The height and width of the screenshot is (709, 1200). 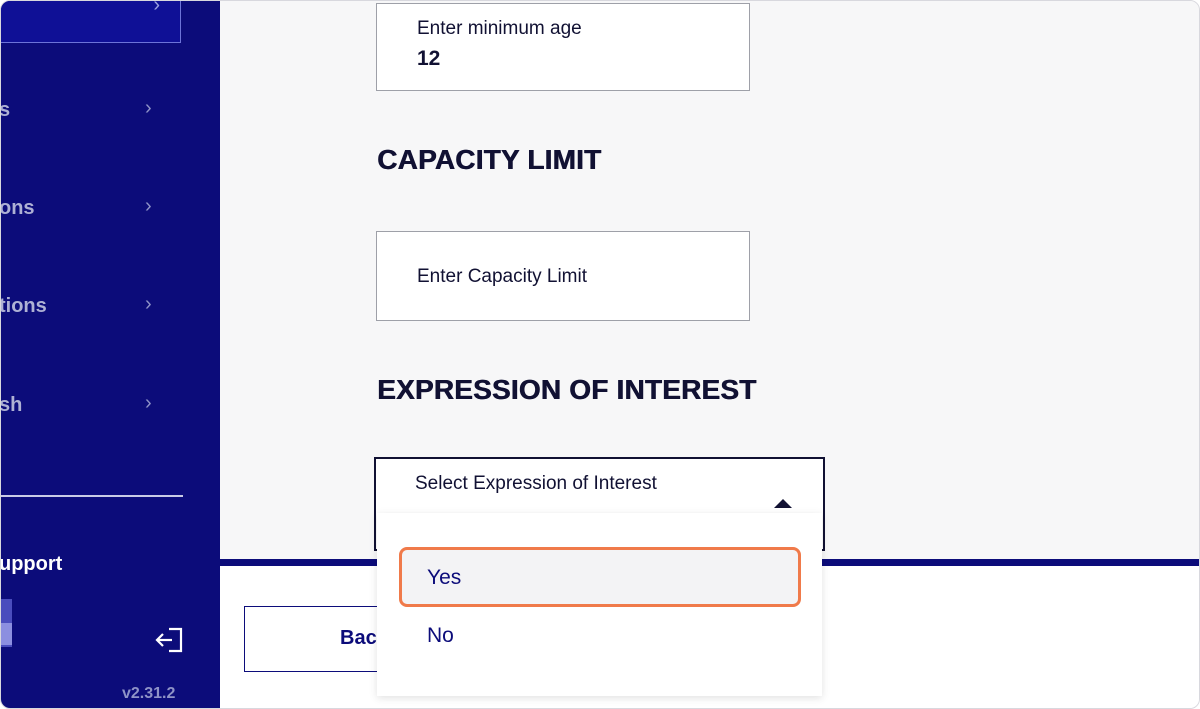 What do you see at coordinates (23, 306) in the screenshot?
I see `sidebar-item-label: tions` at bounding box center [23, 306].